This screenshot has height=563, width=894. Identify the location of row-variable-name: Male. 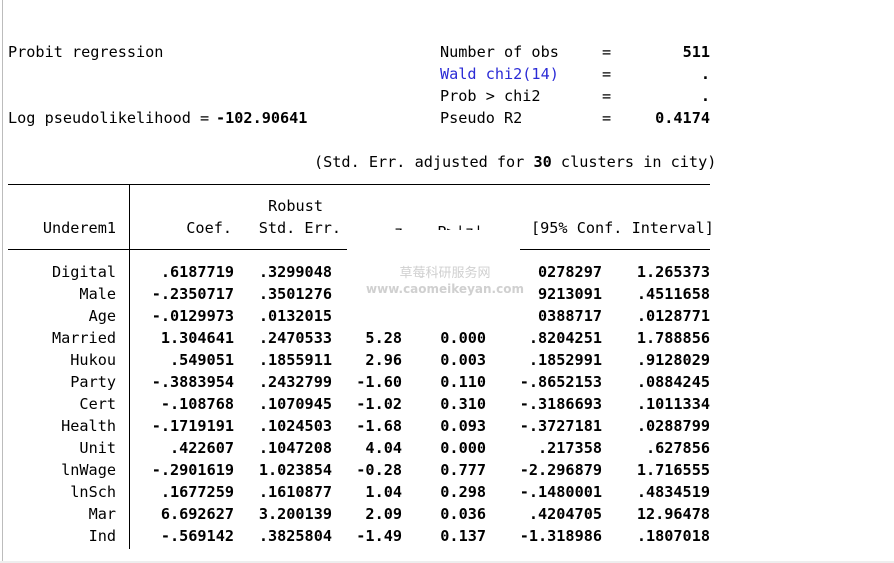
(97, 294).